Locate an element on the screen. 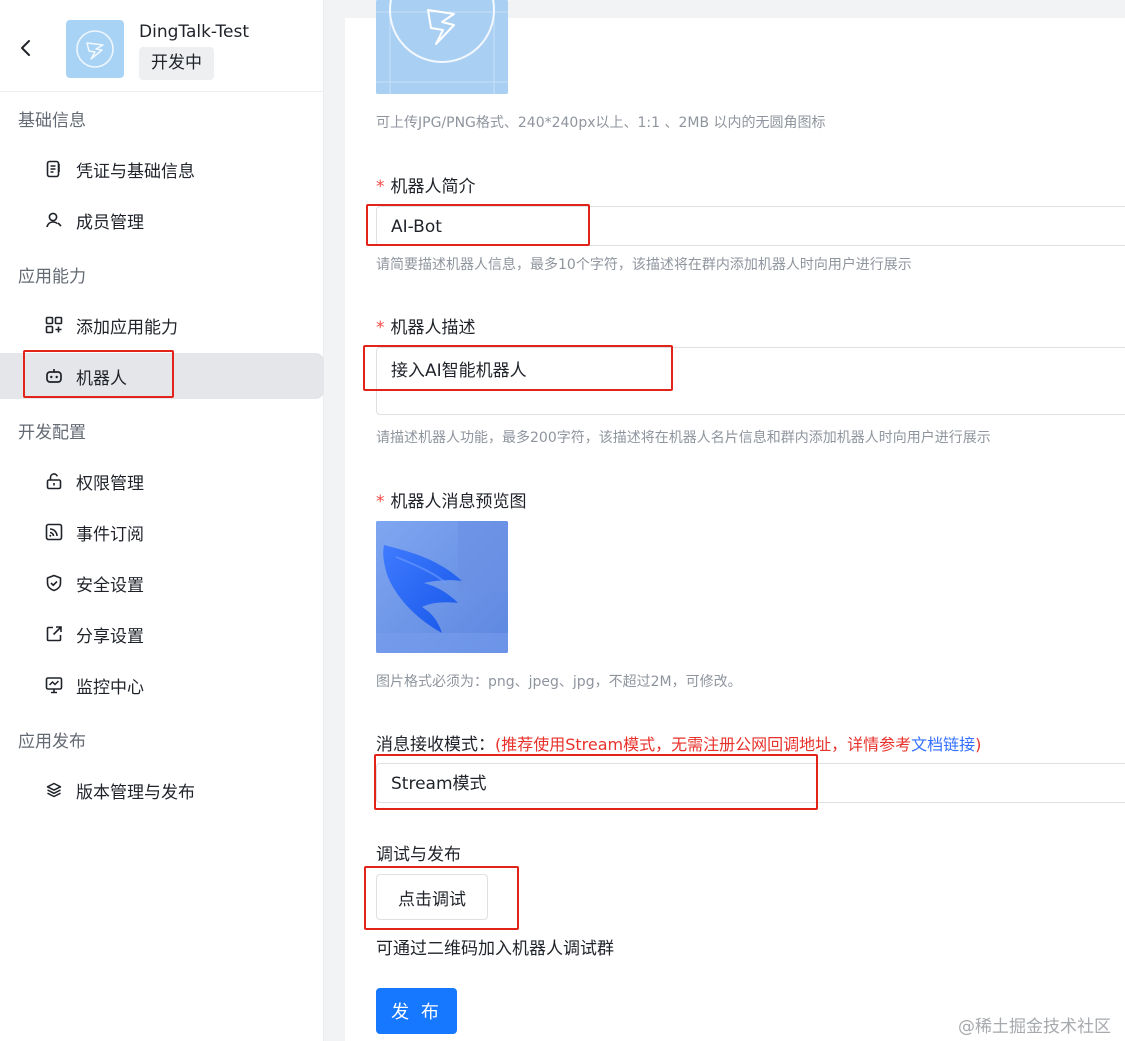 The width and height of the screenshot is (1125, 1041). intro-hint: 请简要描述机器人信息，最多10个字符，该描述将在群内添加机器人时向用户进行展示 is located at coordinates (644, 265).